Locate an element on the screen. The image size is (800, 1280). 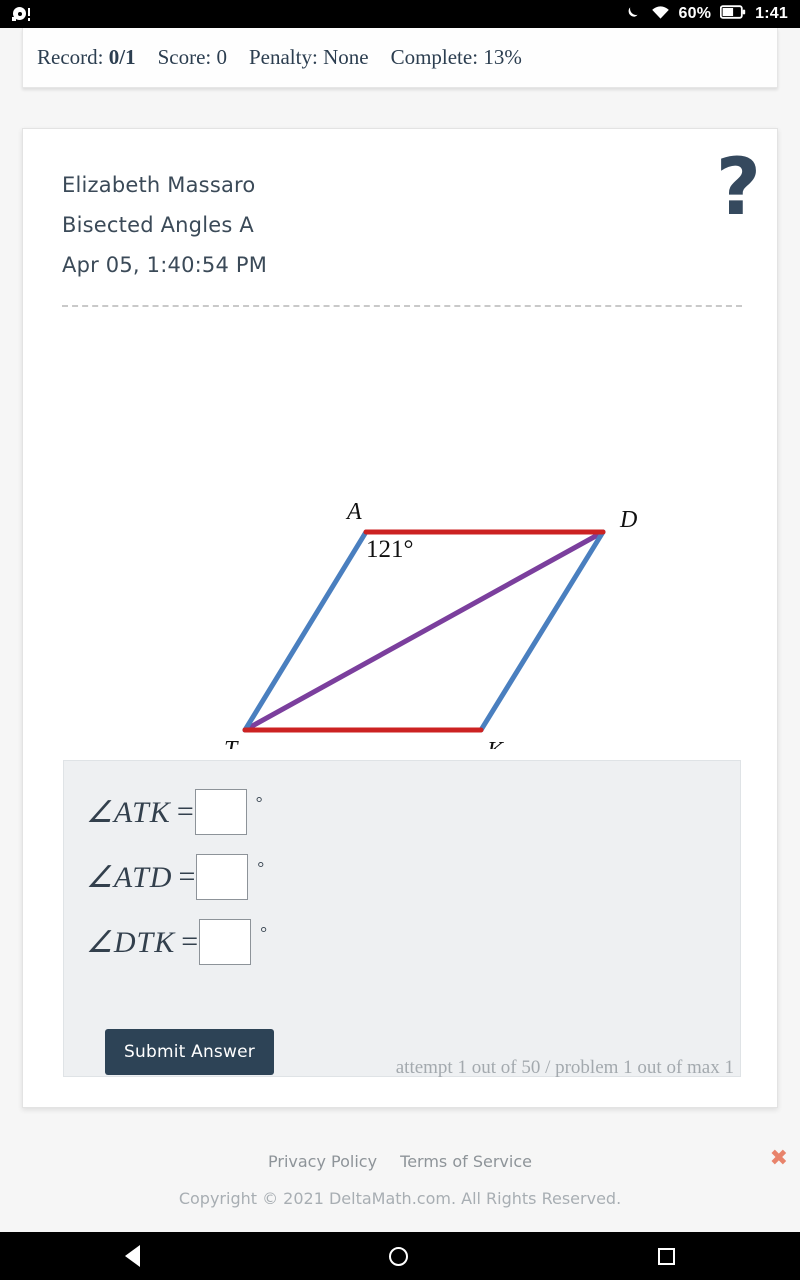
battery-percent-label: 60% is located at coordinates (695, 13).